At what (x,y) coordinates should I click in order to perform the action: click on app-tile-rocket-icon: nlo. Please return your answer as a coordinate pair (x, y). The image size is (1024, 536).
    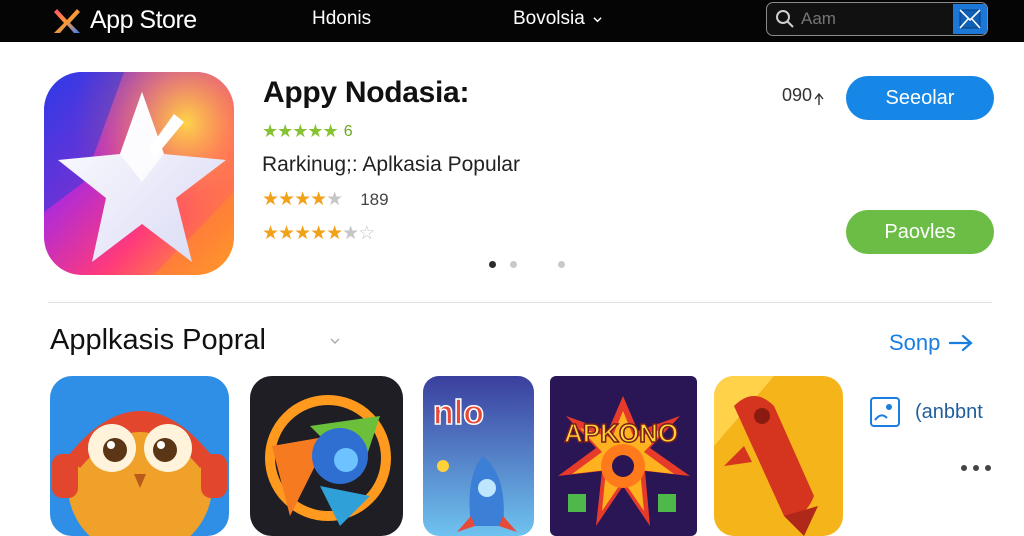
    Looking at the image, I should click on (478, 456).